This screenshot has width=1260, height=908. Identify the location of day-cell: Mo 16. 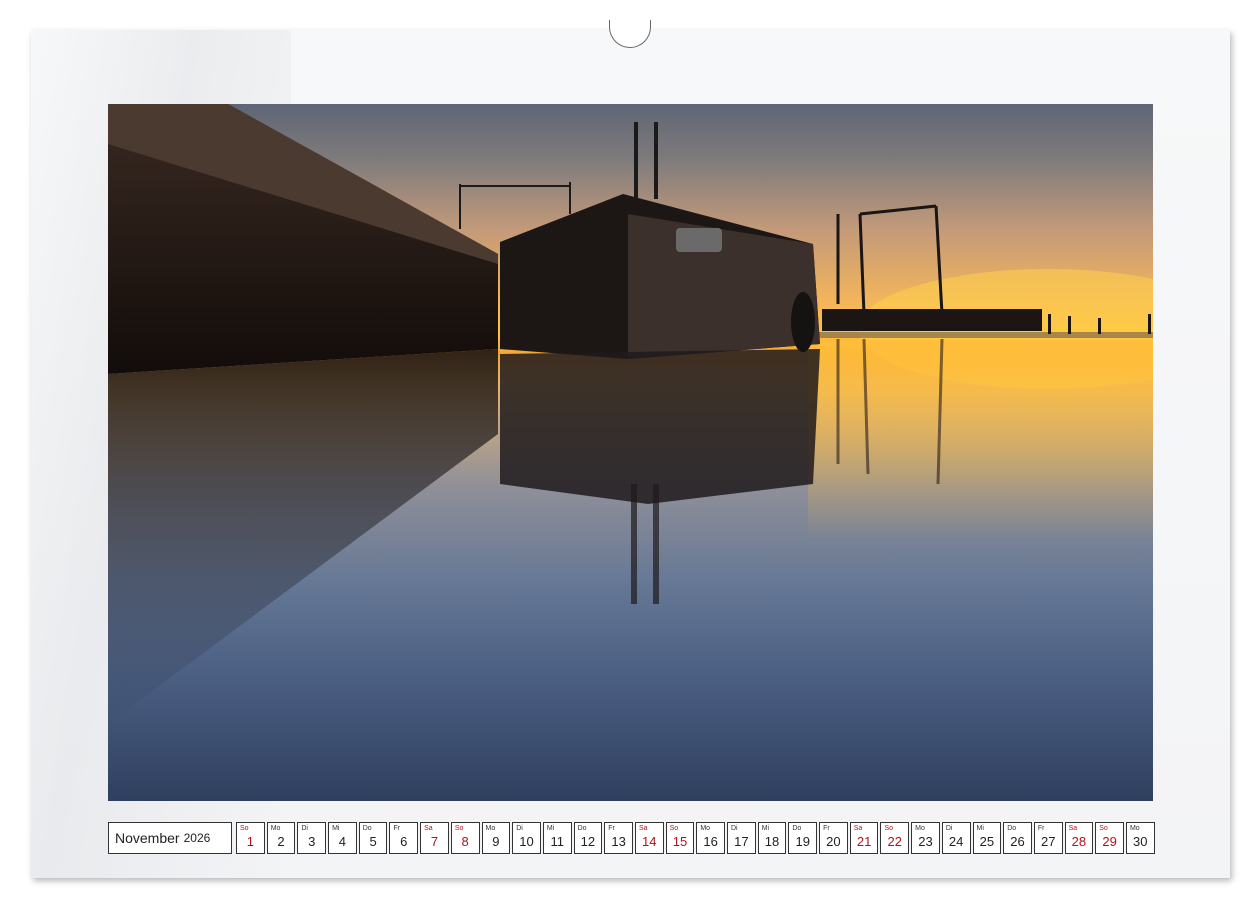
(710, 838).